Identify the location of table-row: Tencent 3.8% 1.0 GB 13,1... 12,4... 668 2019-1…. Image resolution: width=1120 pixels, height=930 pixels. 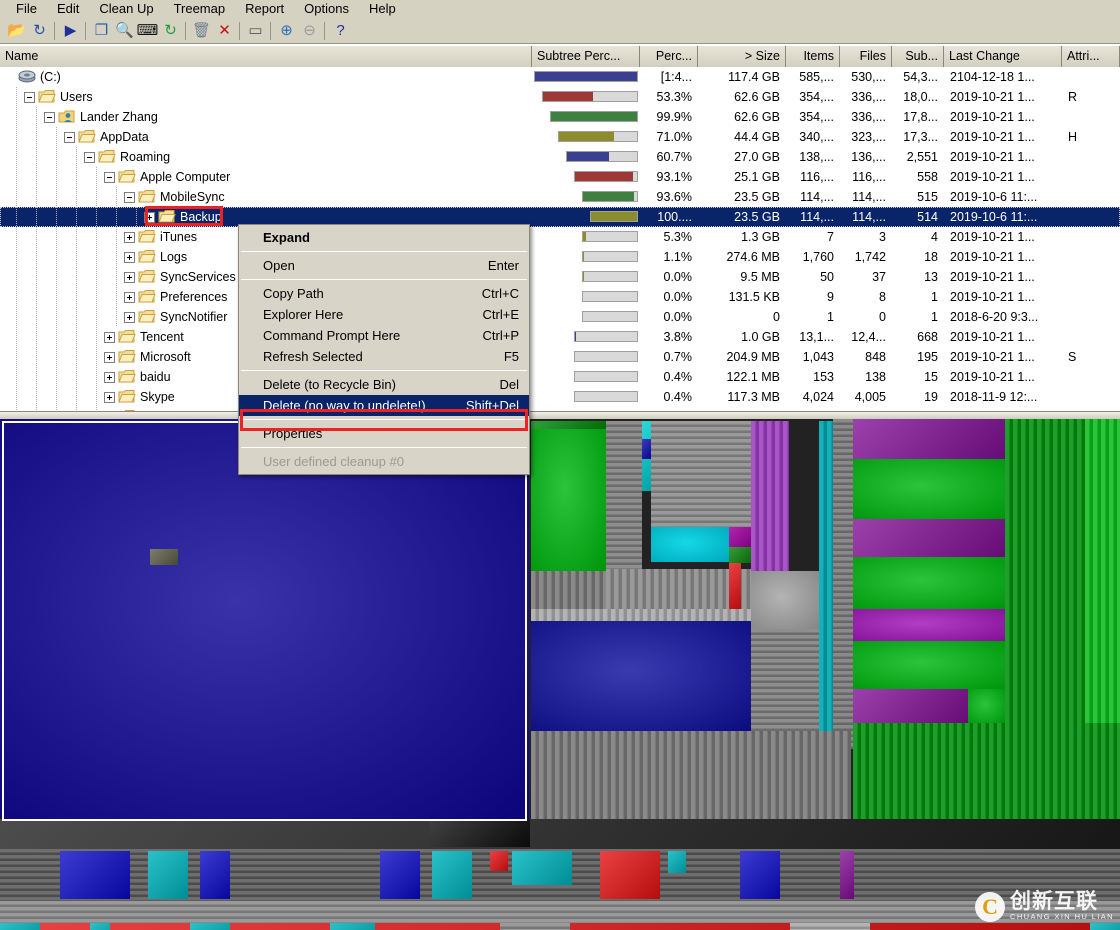
(560, 337).